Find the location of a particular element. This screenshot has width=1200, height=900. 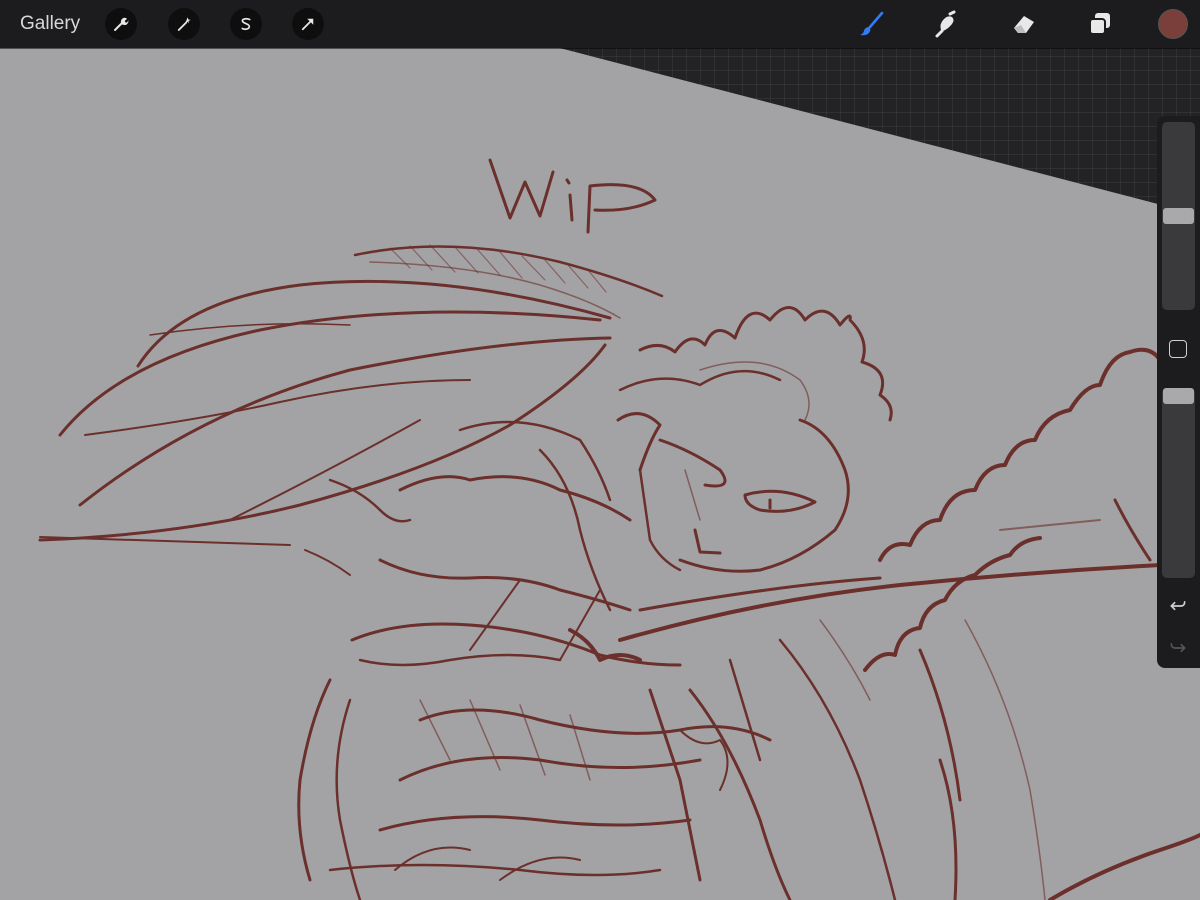

magic-wand-icon is located at coordinates (184, 24).